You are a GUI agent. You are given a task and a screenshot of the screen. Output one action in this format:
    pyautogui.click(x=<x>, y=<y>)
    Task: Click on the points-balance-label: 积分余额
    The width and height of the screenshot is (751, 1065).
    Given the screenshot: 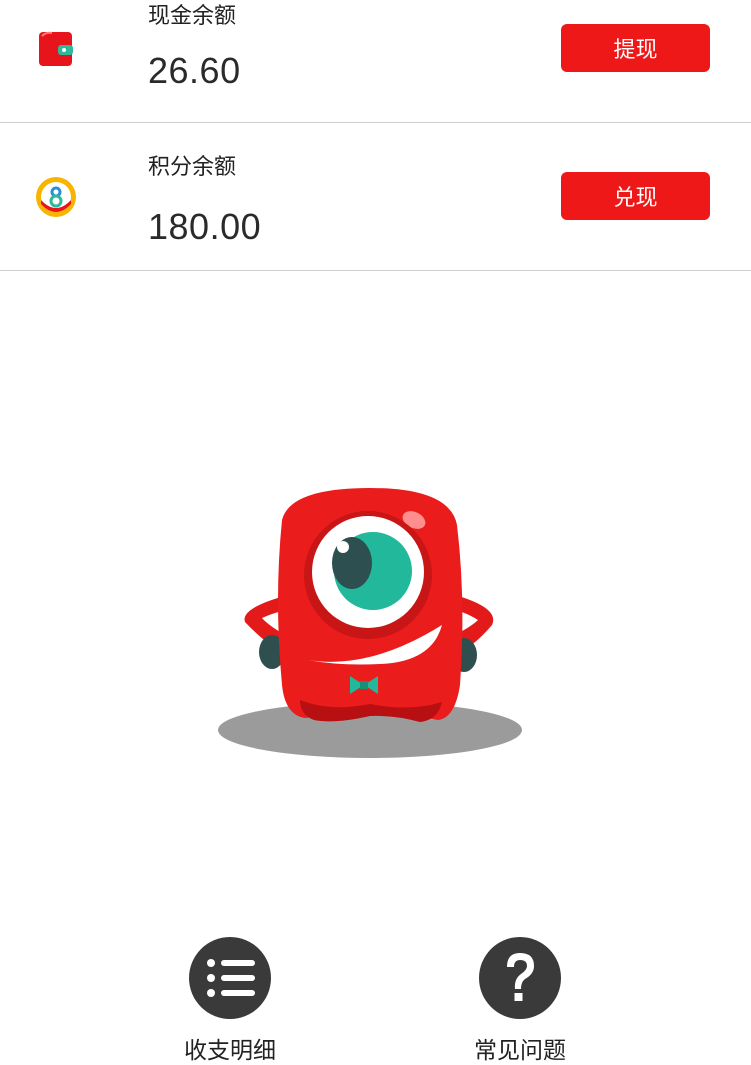 What is the action you would take?
    pyautogui.click(x=192, y=167)
    